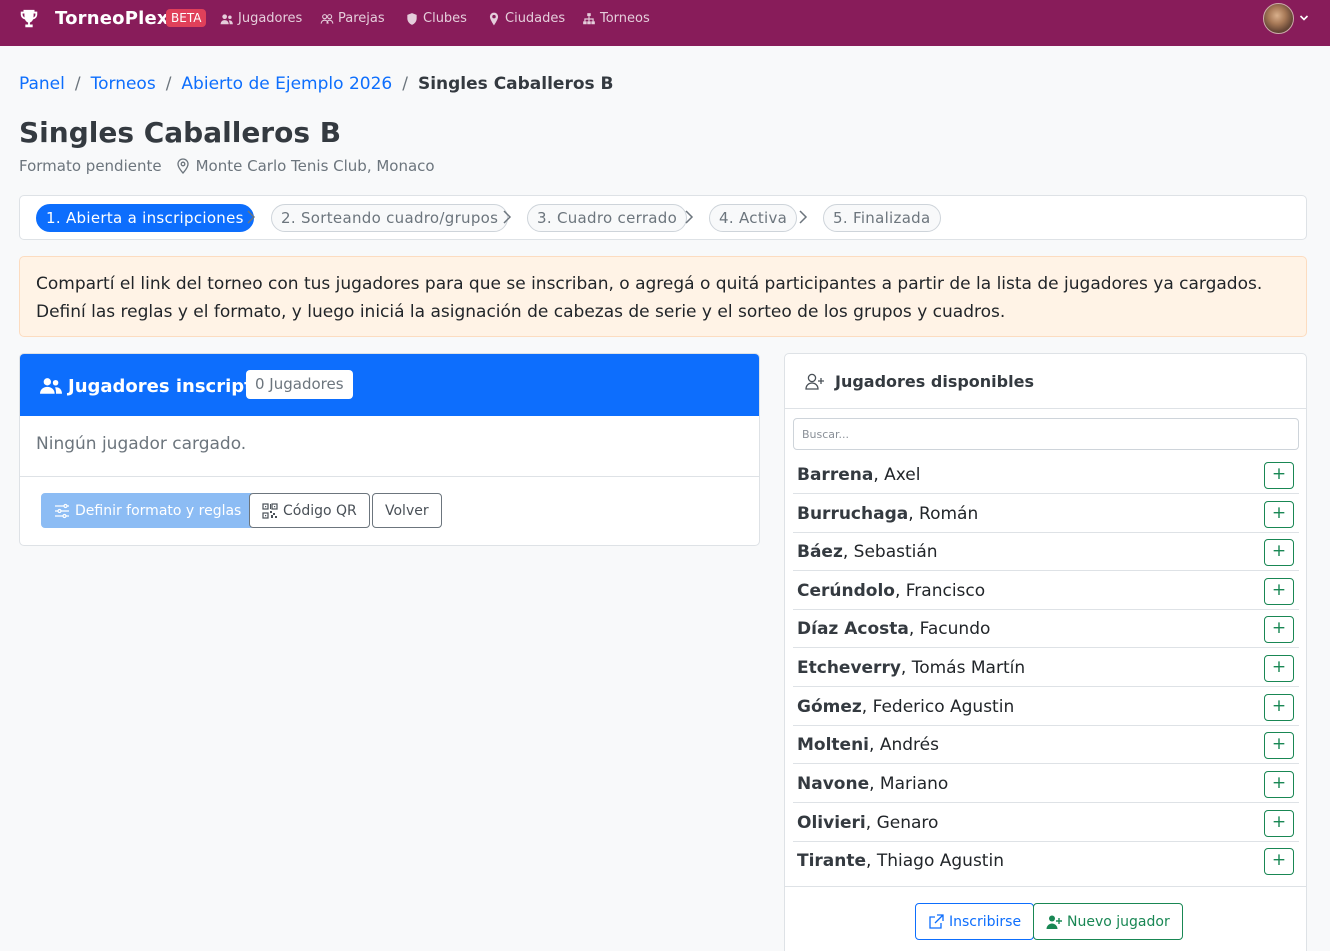  What do you see at coordinates (270, 18) in the screenshot?
I see `nav-jugadores-label: Jugadores` at bounding box center [270, 18].